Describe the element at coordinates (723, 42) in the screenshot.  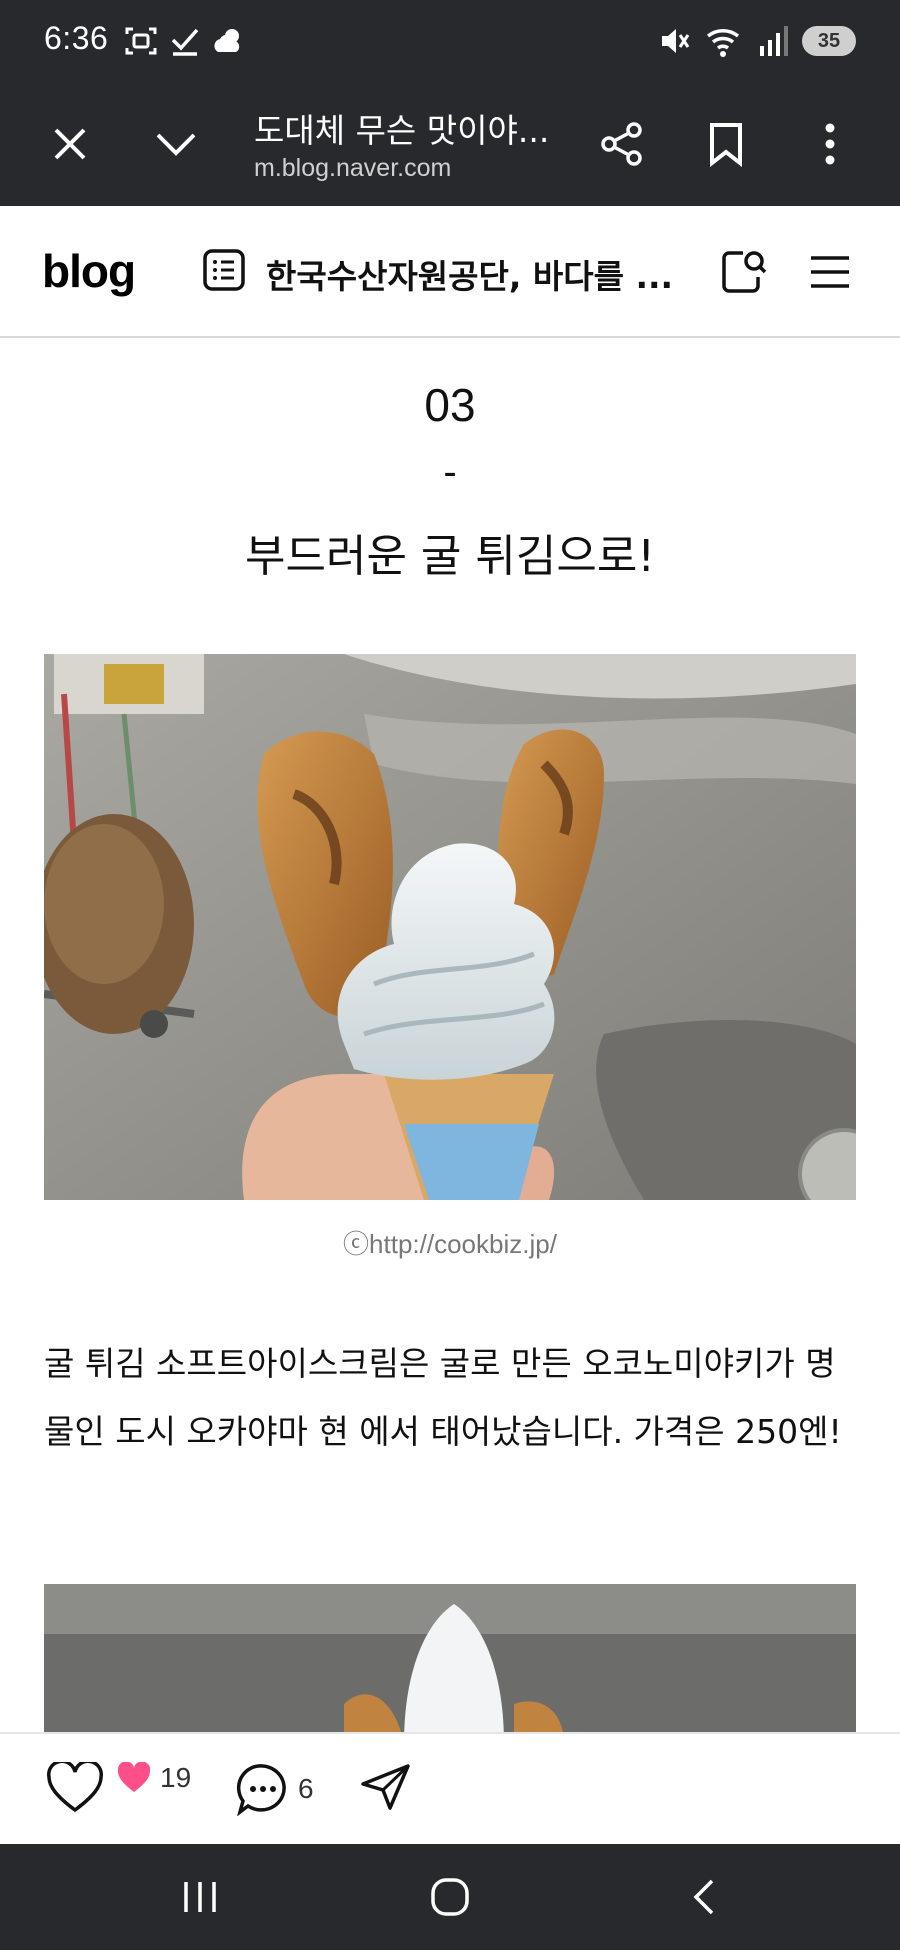
I see `wifi-icon` at that location.